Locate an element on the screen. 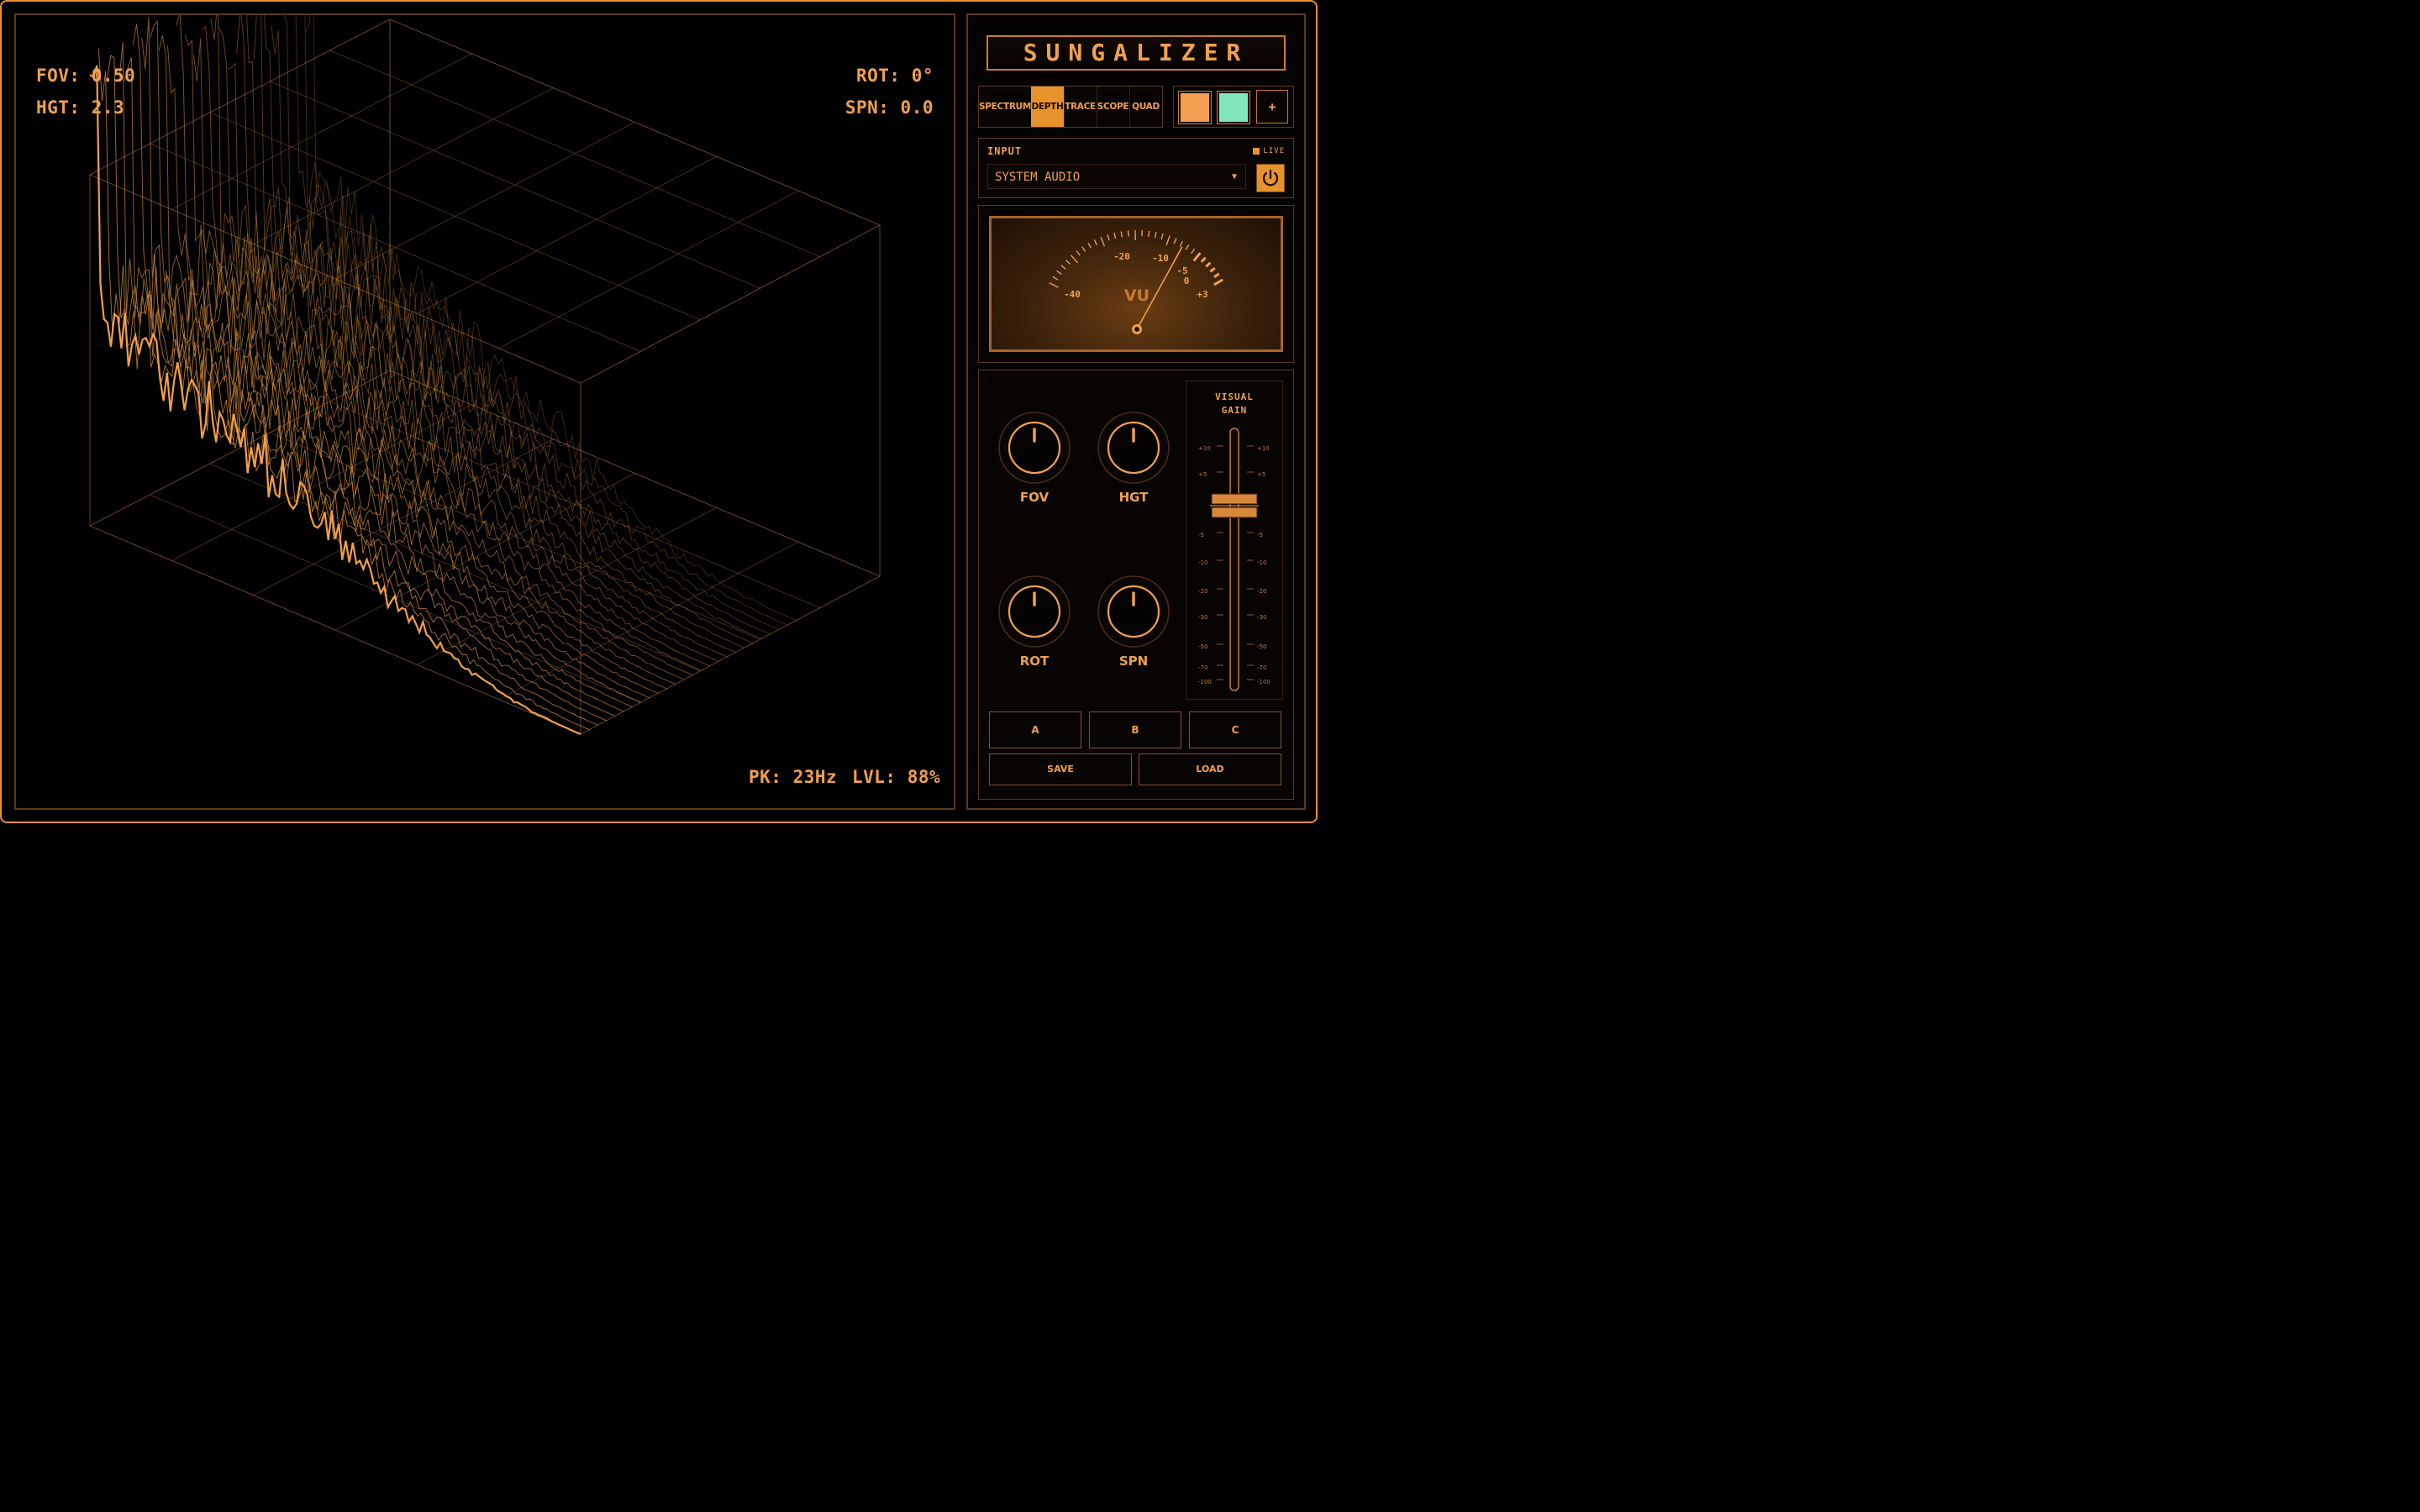  preset-c-button: C is located at coordinates (1235, 729).